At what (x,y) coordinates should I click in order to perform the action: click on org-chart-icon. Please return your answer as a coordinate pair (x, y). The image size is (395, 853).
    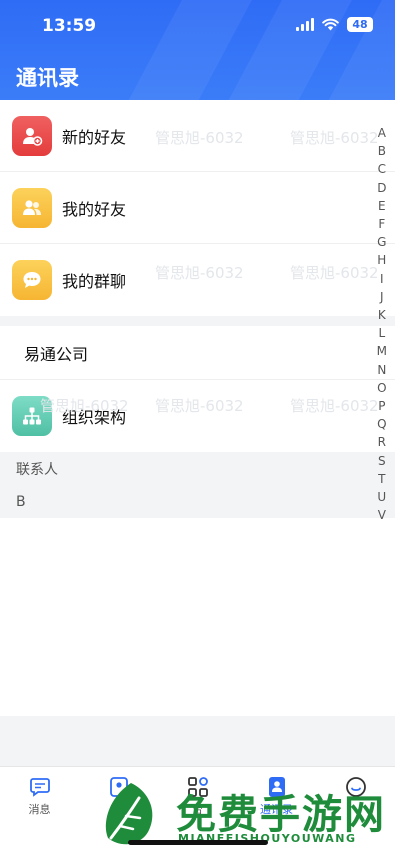
    Looking at the image, I should click on (32, 416).